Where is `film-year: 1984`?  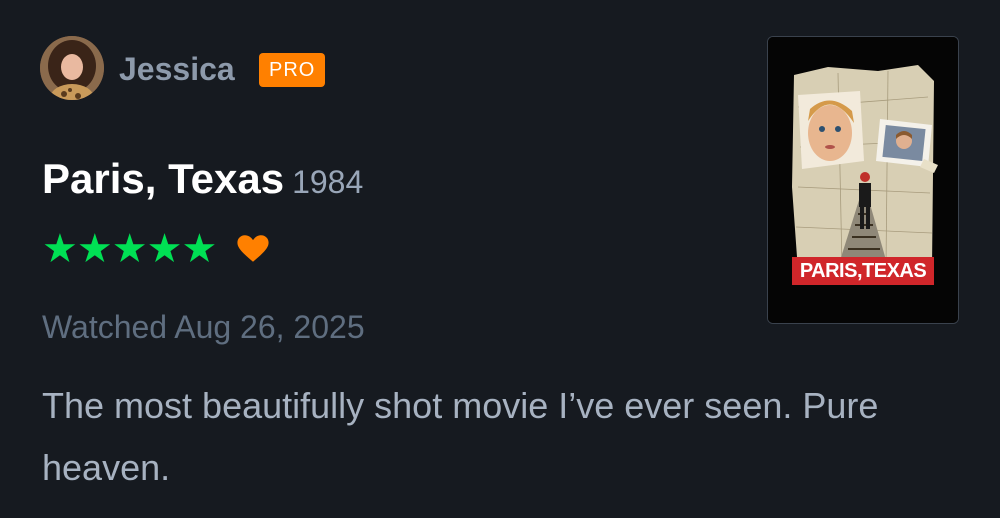 film-year: 1984 is located at coordinates (327, 182).